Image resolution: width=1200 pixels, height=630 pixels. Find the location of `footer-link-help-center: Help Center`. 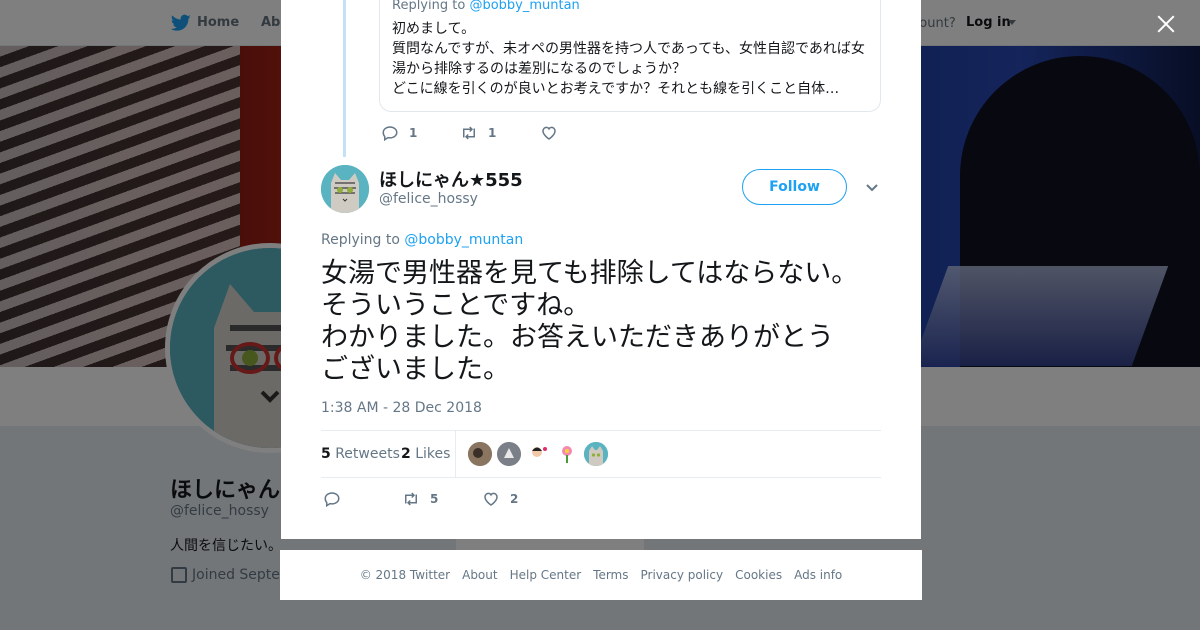

footer-link-help-center: Help Center is located at coordinates (546, 575).